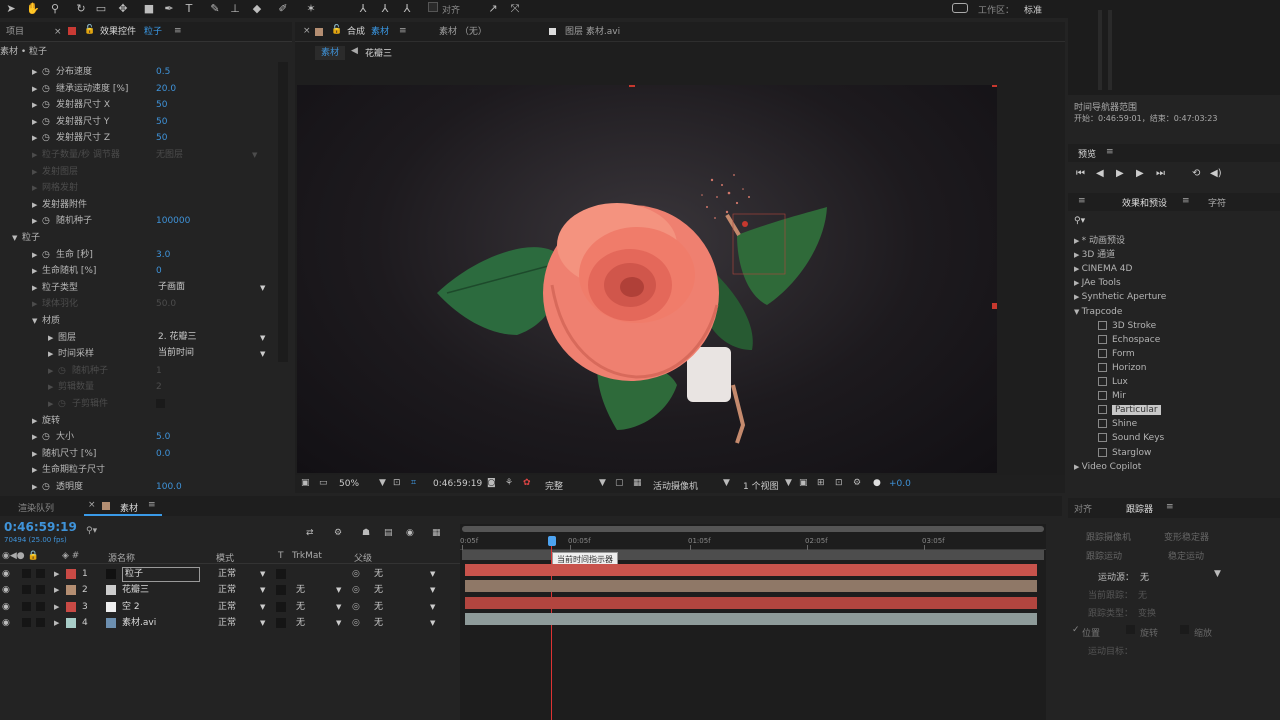 The image size is (1280, 720). Describe the element at coordinates (877, 483) in the screenshot. I see `exposure-reset-icon: ●` at that location.